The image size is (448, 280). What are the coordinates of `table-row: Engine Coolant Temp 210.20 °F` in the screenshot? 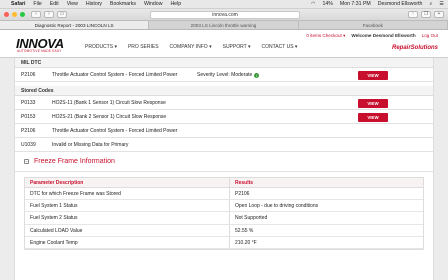 It's located at (224, 242).